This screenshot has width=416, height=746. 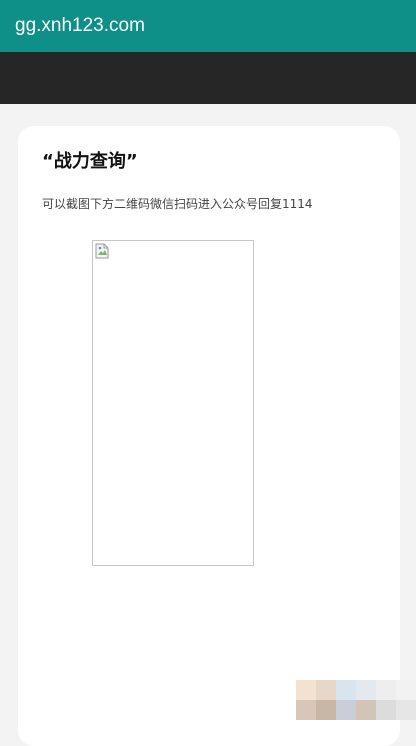 I want to click on broken-image-icon, so click(x=102, y=251).